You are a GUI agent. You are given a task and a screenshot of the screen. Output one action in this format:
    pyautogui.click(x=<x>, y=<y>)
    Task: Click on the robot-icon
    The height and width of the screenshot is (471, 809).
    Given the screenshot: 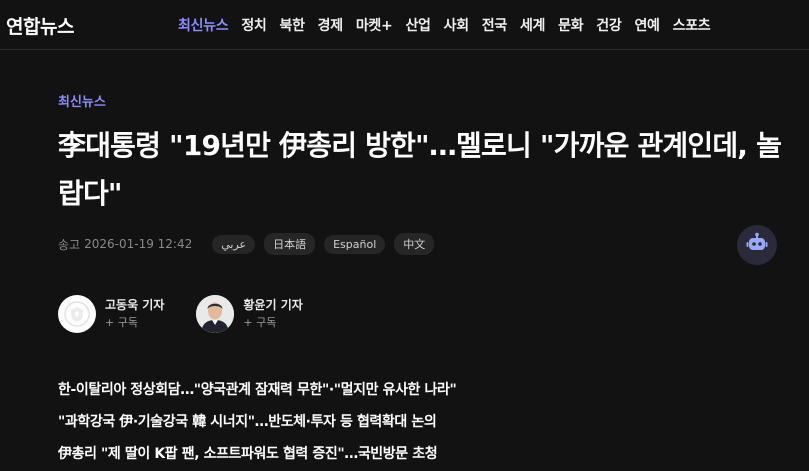 What is the action you would take?
    pyautogui.click(x=757, y=245)
    